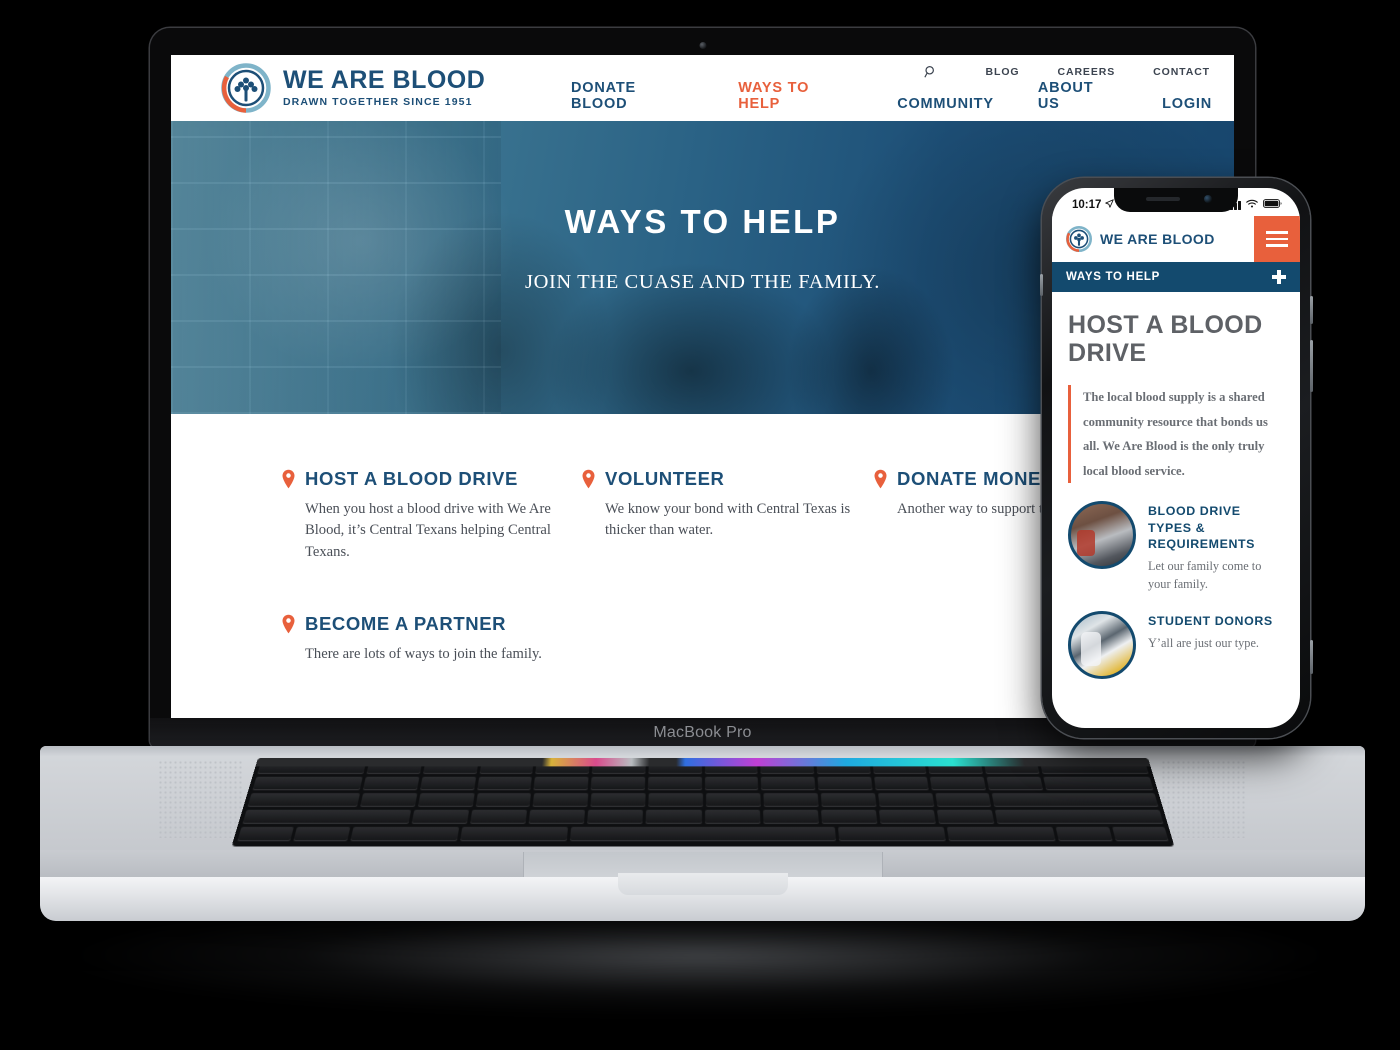 This screenshot has height=1050, width=1400. What do you see at coordinates (632, 96) in the screenshot?
I see `nav-item-donate-blood: DONATE BLOOD` at bounding box center [632, 96].